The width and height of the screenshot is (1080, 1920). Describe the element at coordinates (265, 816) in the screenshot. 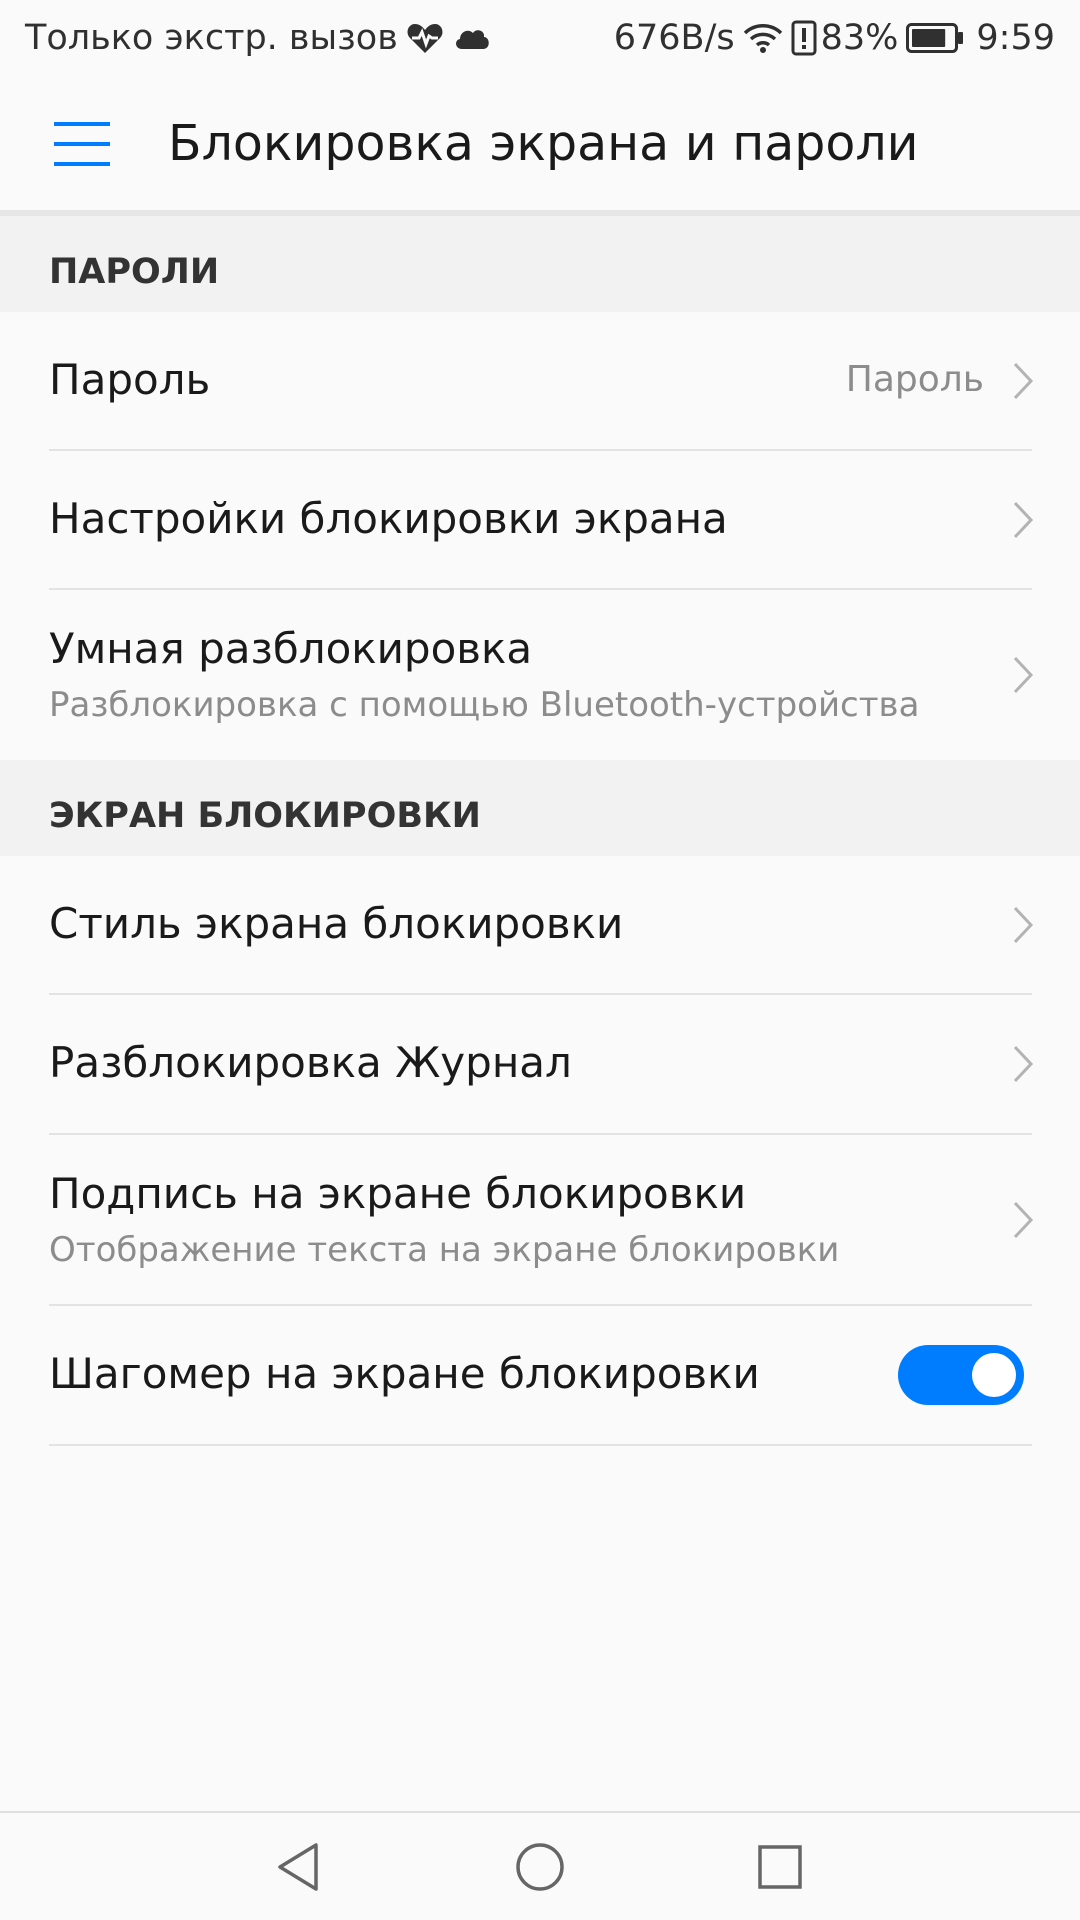

I see `section-title: ЭКРАН БЛОКИРОВКИ` at that location.